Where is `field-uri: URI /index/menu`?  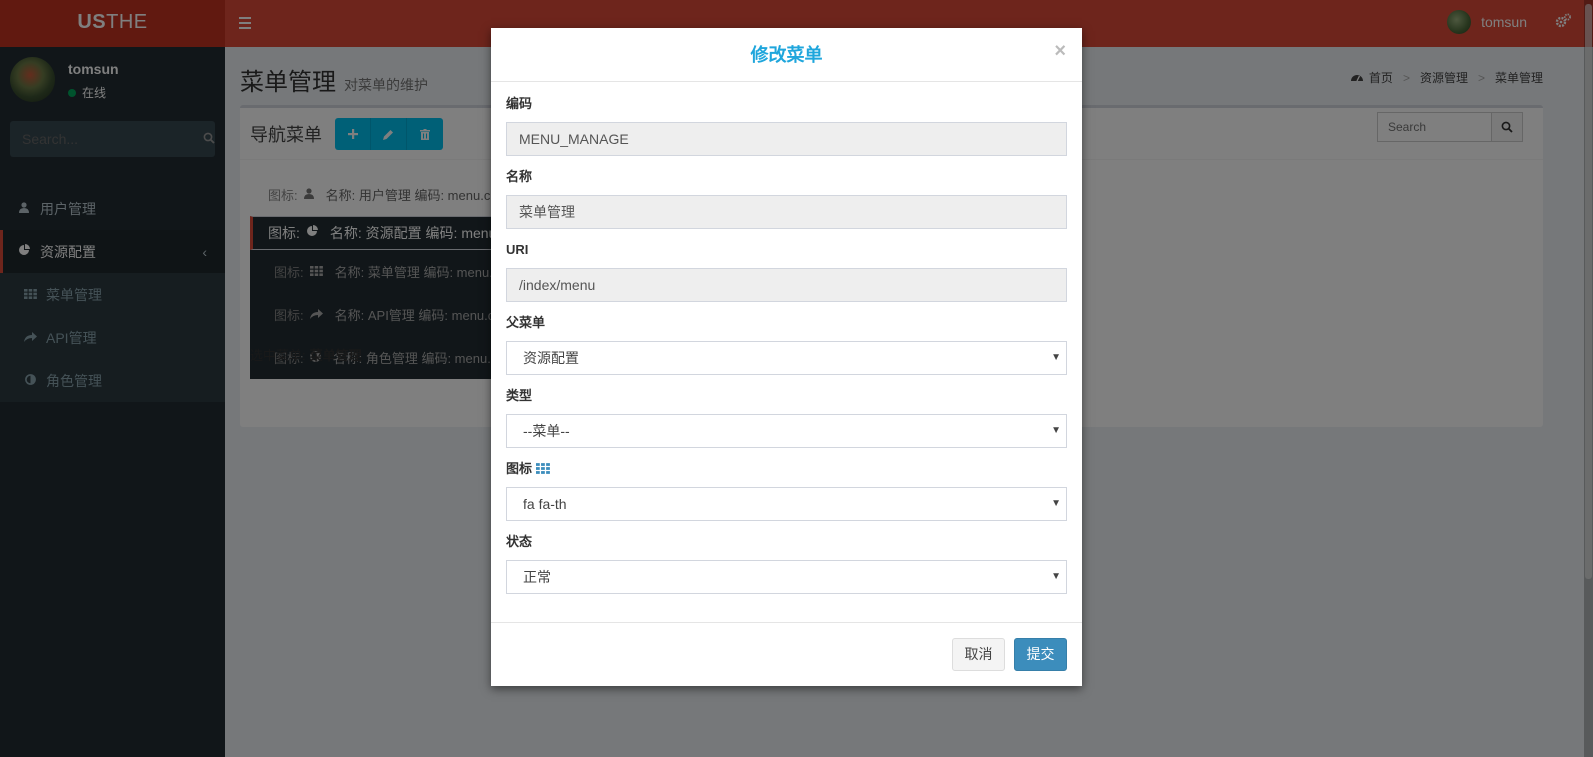 field-uri: URI /index/menu is located at coordinates (786, 278).